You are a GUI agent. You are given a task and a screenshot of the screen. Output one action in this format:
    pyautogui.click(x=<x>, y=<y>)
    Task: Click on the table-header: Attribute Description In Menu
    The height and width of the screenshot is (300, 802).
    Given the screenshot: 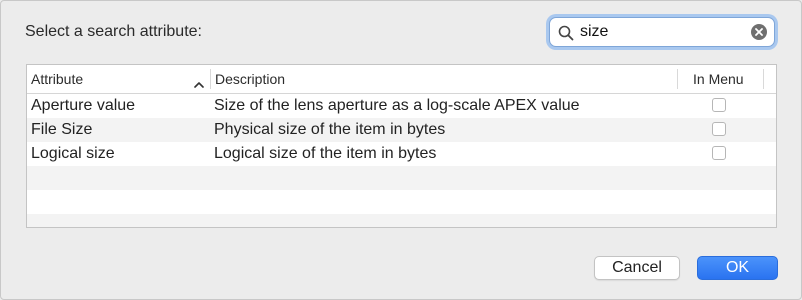 What is the action you would take?
    pyautogui.click(x=401, y=79)
    